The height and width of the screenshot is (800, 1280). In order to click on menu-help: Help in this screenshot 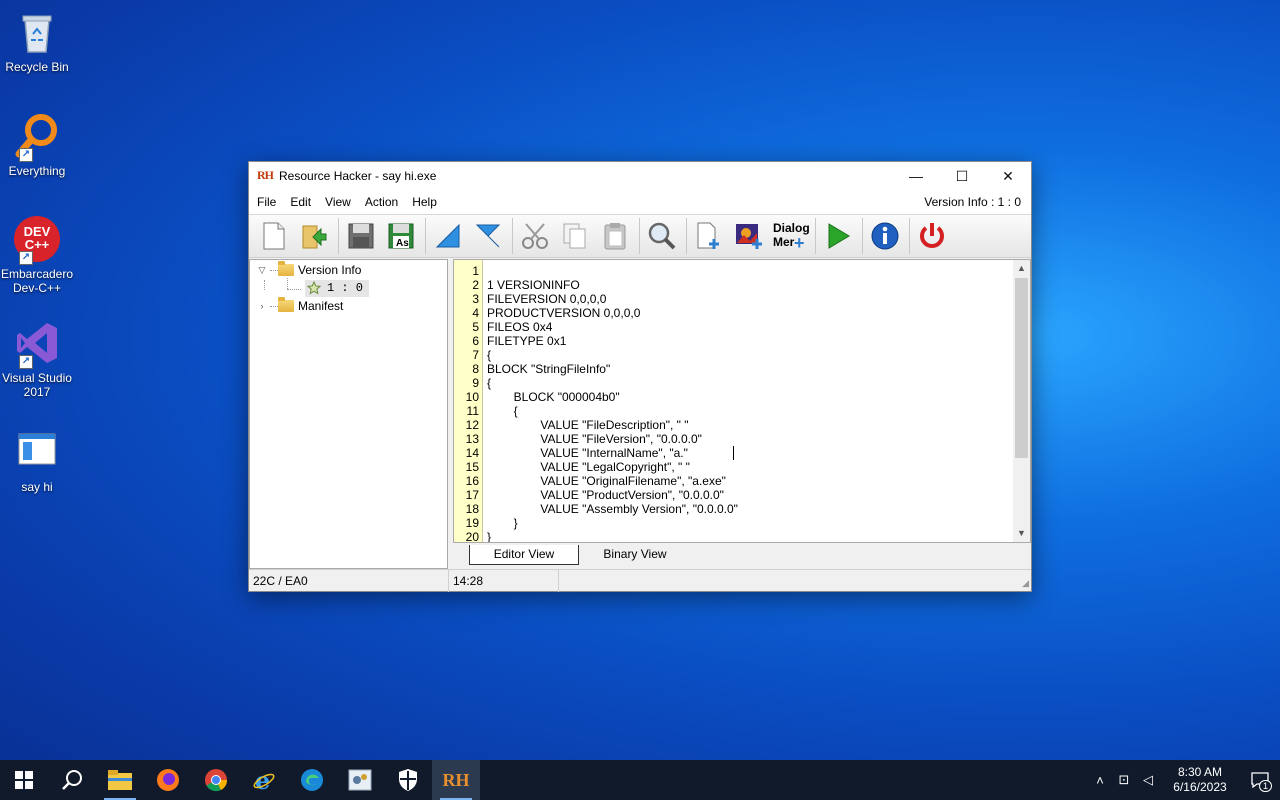, I will do `click(424, 202)`.